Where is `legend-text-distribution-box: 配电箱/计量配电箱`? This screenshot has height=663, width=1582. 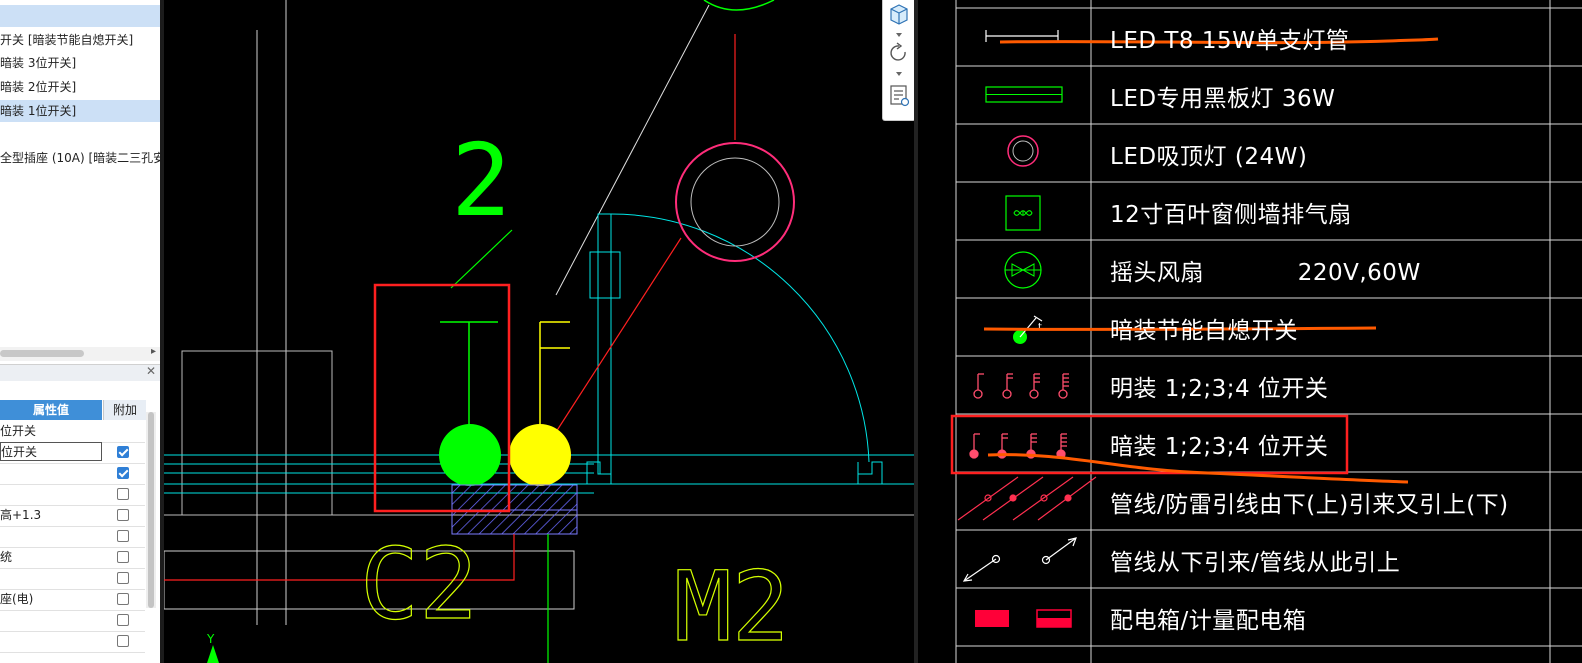
legend-text-distribution-box: 配电箱/计量配电箱 is located at coordinates (1208, 621).